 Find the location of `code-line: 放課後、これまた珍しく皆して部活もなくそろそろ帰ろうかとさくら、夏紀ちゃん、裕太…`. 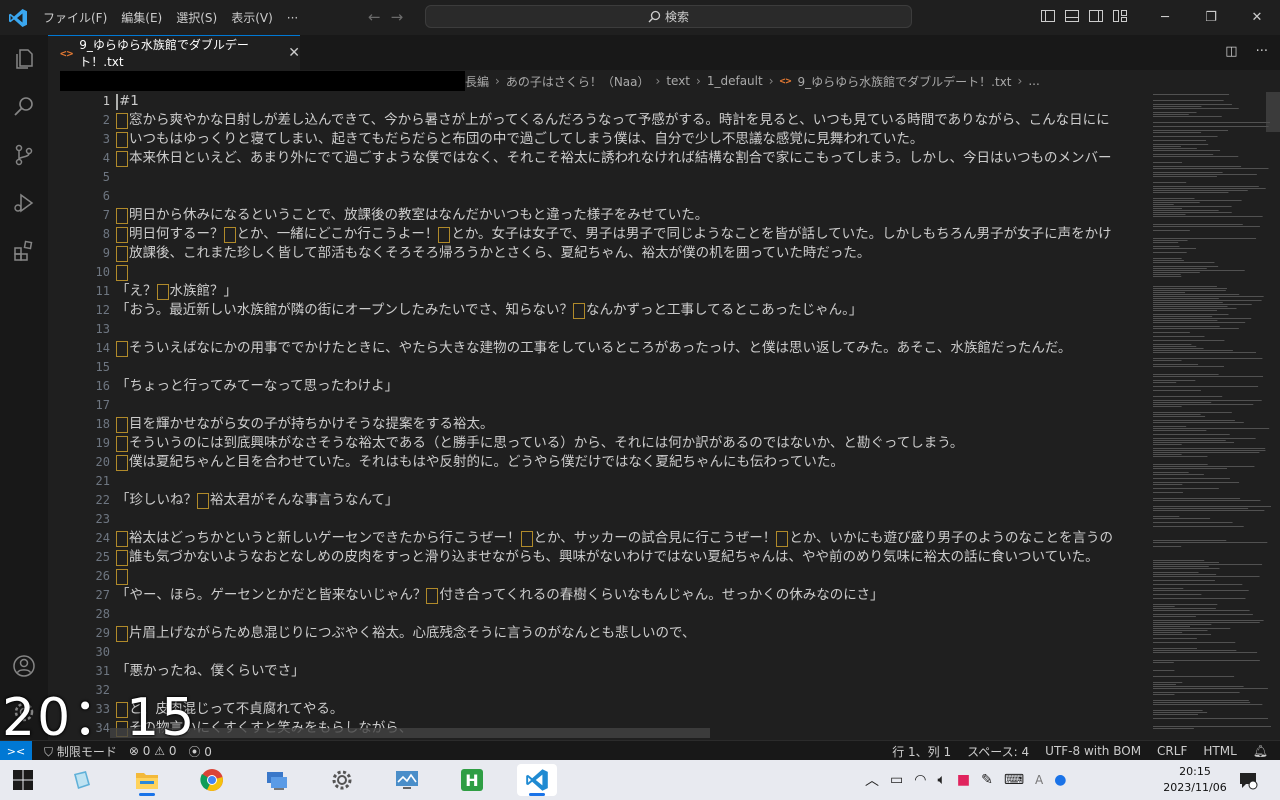

code-line: 放課後、これまた珍しく皆して部活もなくそろそろ帰ろうかとさくら、夏紀ちゃん、裕太… is located at coordinates (630, 253).